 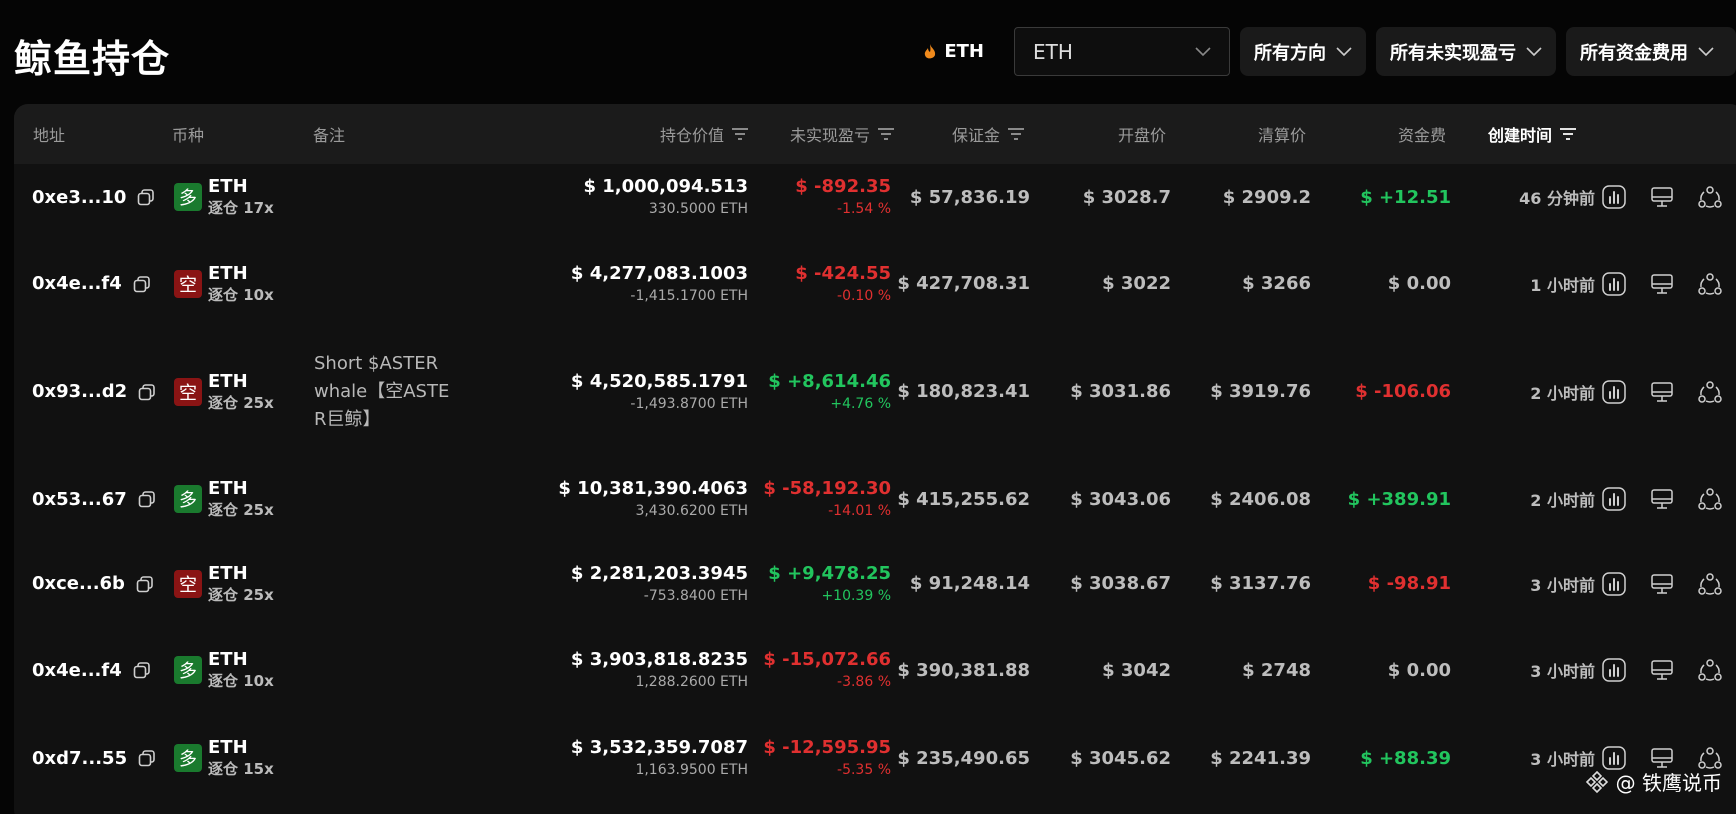 I want to click on margin-cell: $ 427,708.31, so click(x=952, y=283).